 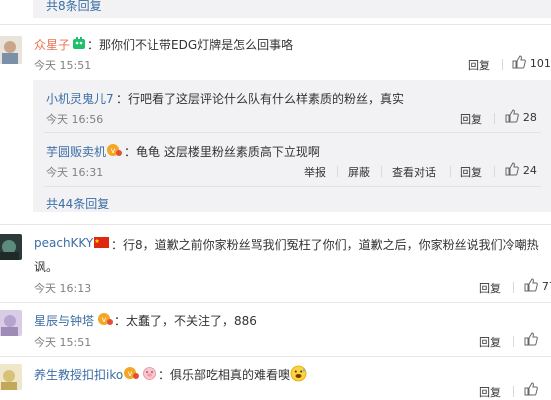 I want to click on comment-text: ：俱乐部吃相真的难看噢, so click(x=224, y=375).